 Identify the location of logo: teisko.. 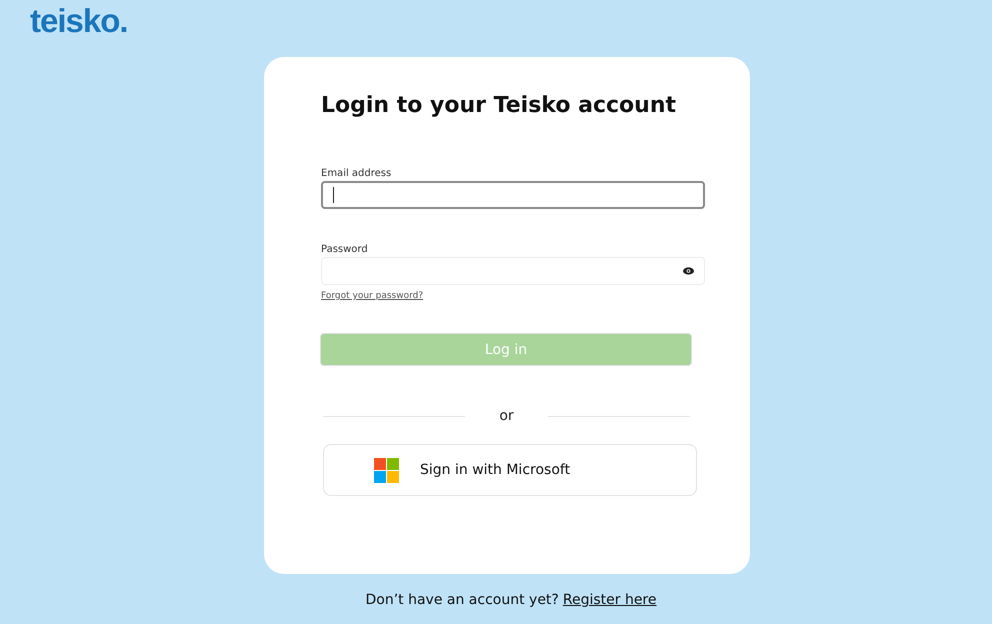
(79, 21).